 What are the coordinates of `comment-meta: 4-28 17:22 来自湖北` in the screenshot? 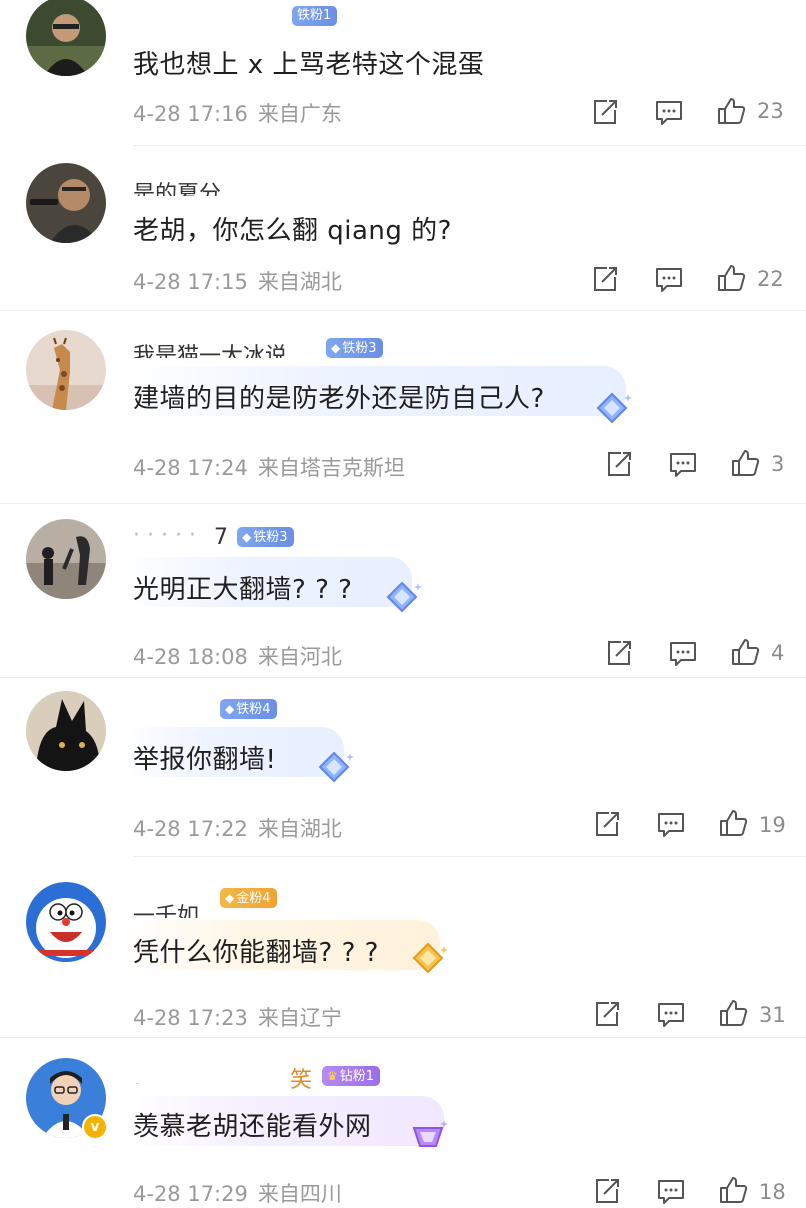 It's located at (237, 828).